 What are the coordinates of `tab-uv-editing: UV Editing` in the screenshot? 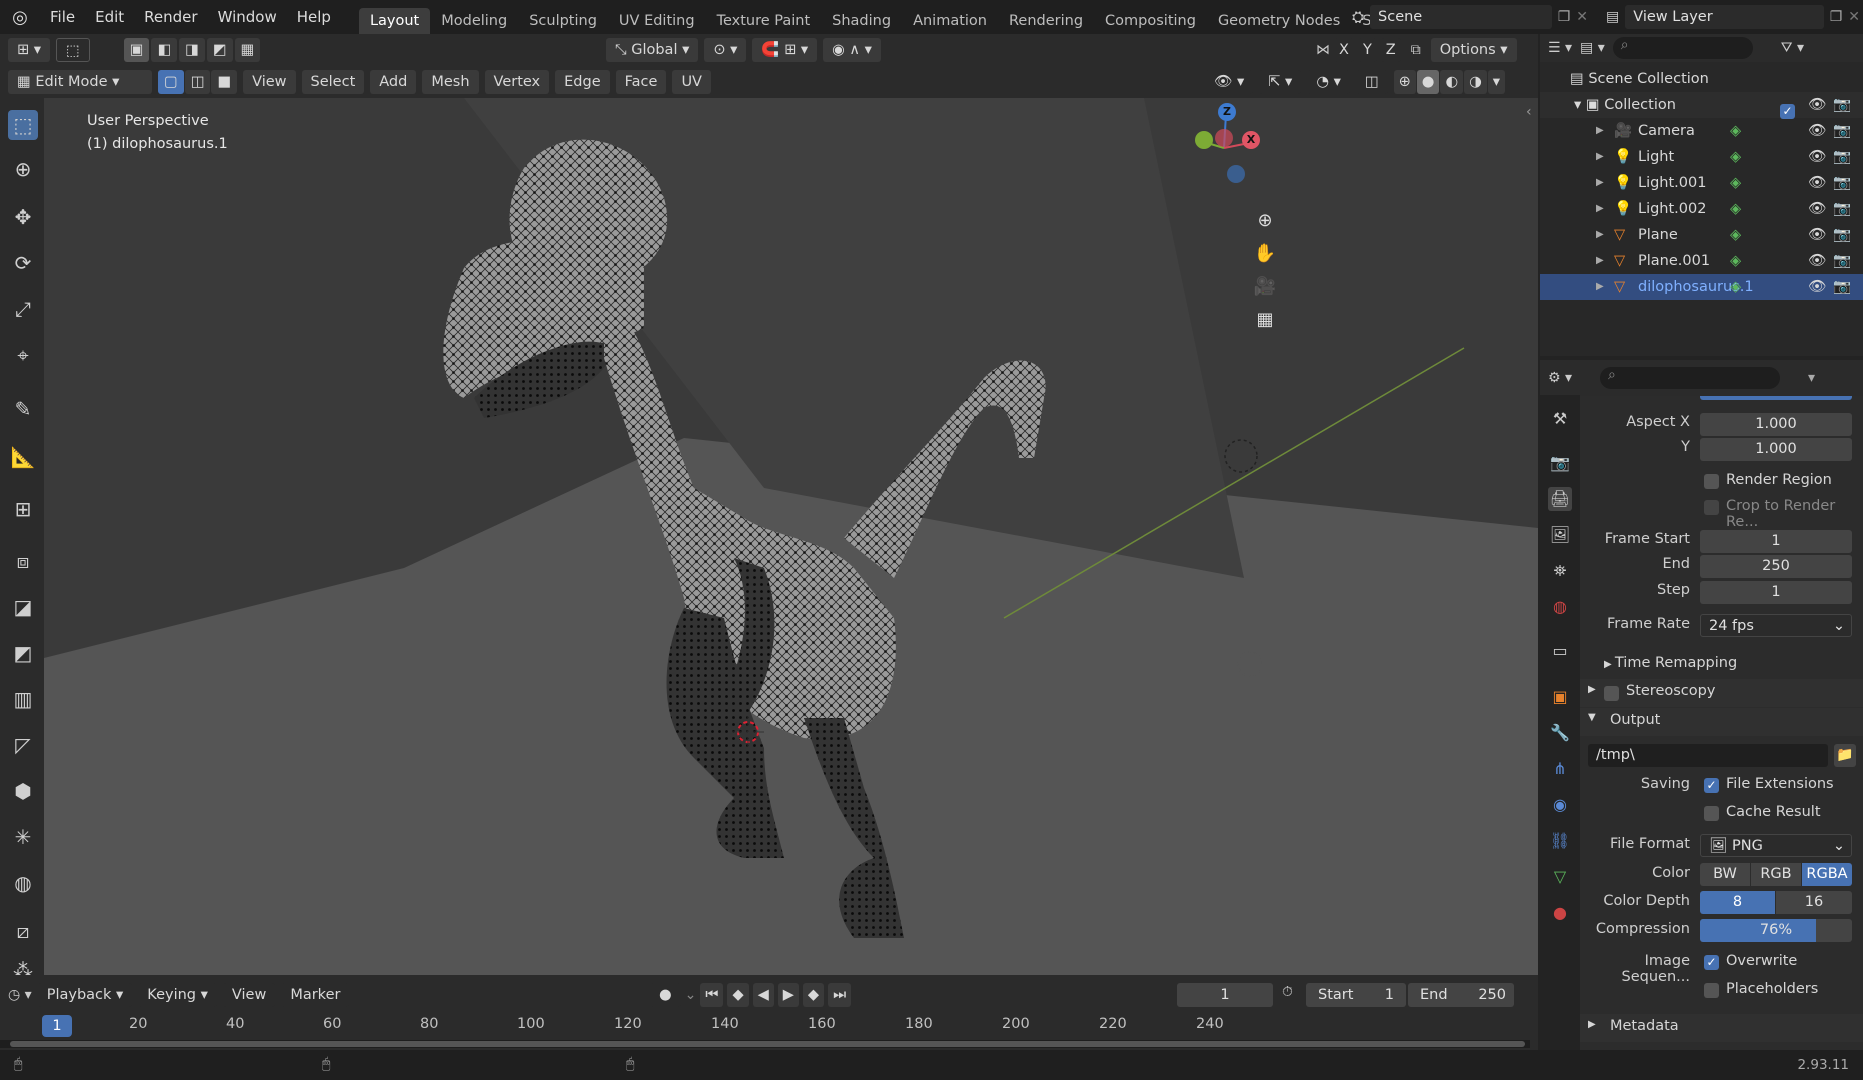 It's located at (657, 21).